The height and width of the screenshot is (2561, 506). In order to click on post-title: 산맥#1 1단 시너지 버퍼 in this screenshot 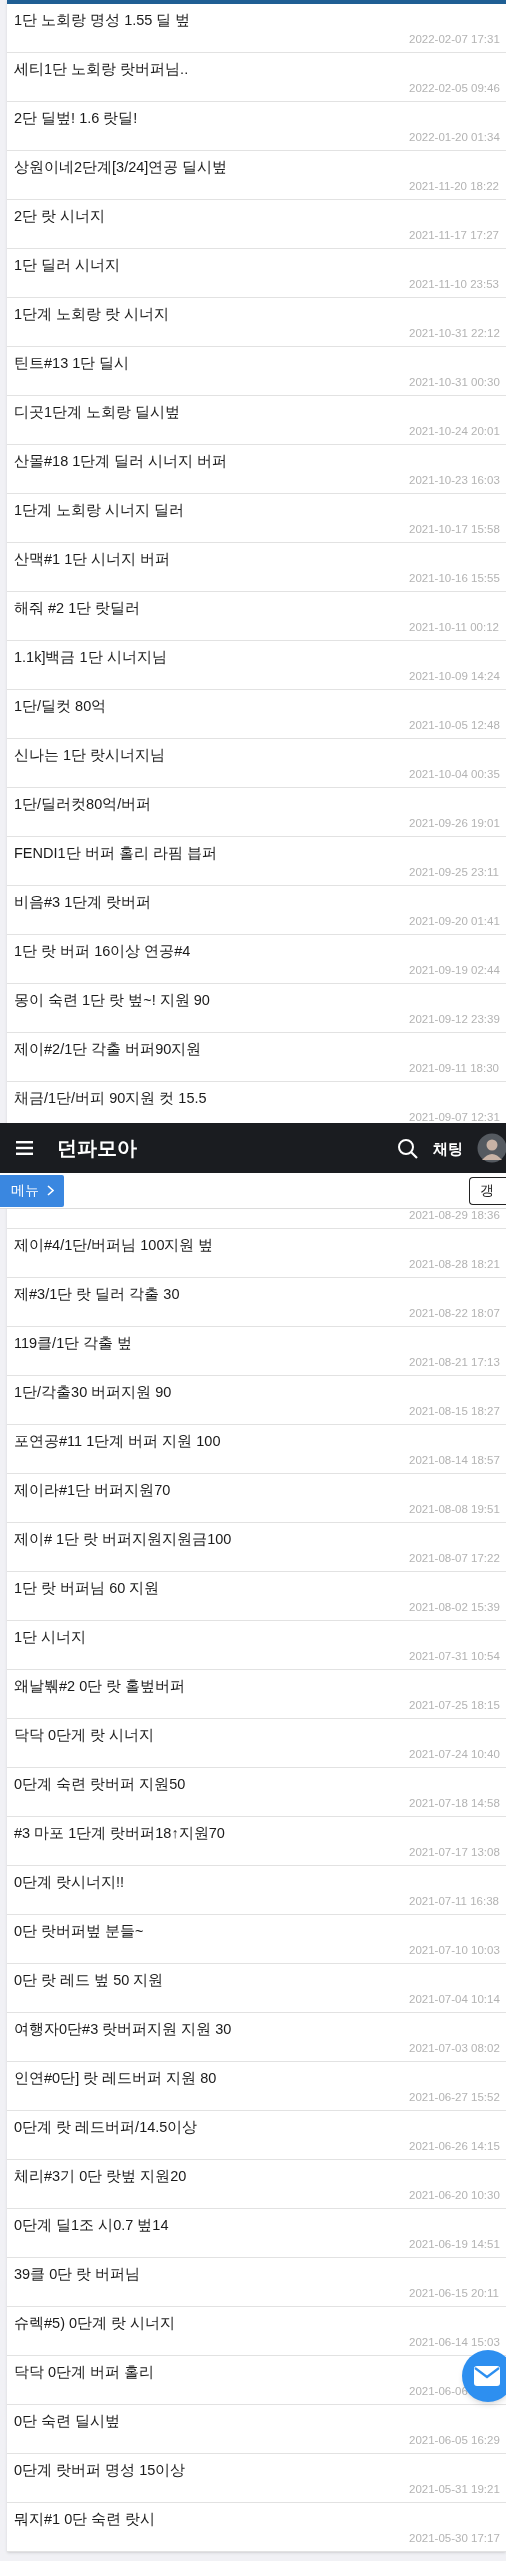, I will do `click(92, 559)`.